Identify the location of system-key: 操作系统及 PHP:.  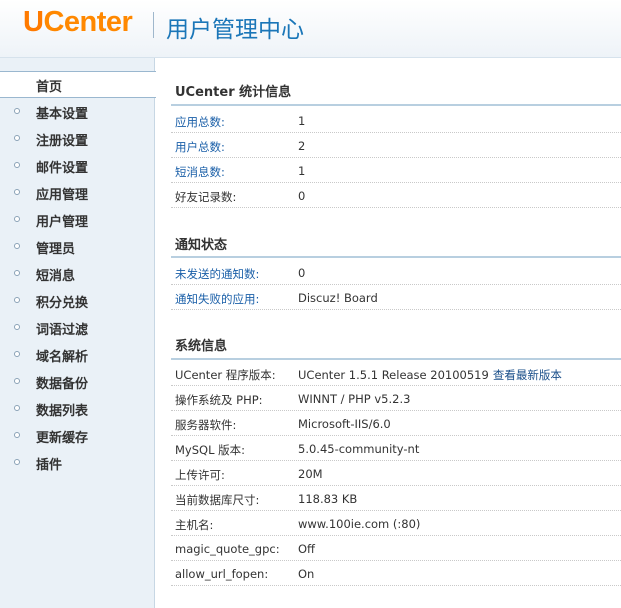
(219, 400).